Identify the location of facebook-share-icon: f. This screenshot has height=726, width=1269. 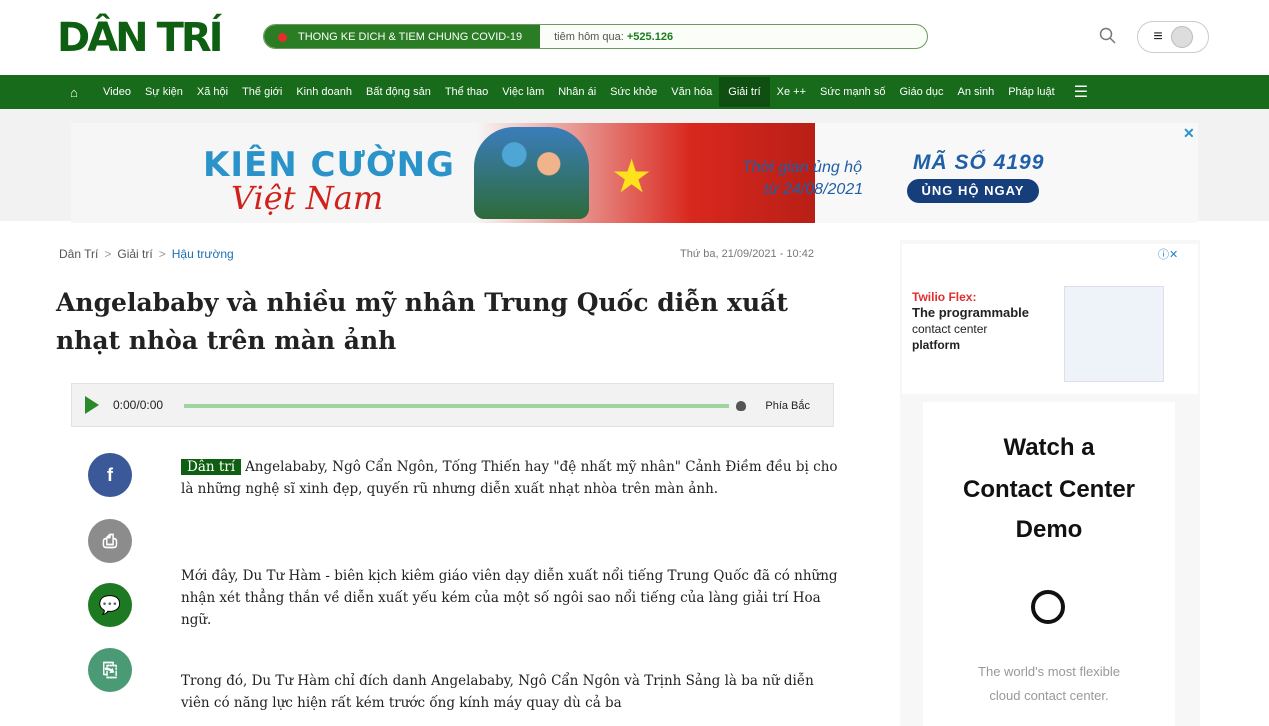
(110, 475).